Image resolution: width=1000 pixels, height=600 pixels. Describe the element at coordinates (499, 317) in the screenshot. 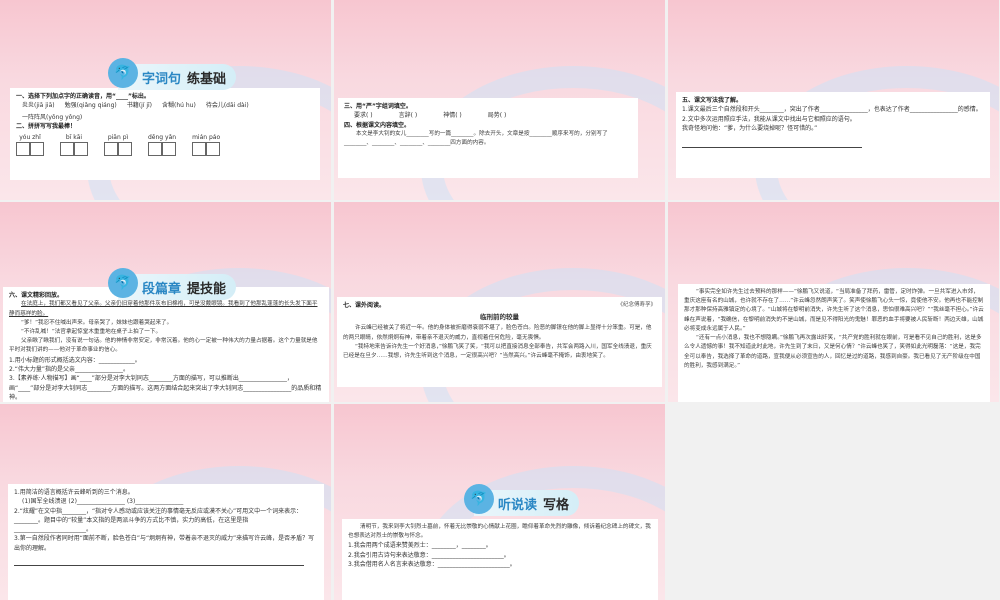

I see `passage-title: 临刑前的较量` at that location.